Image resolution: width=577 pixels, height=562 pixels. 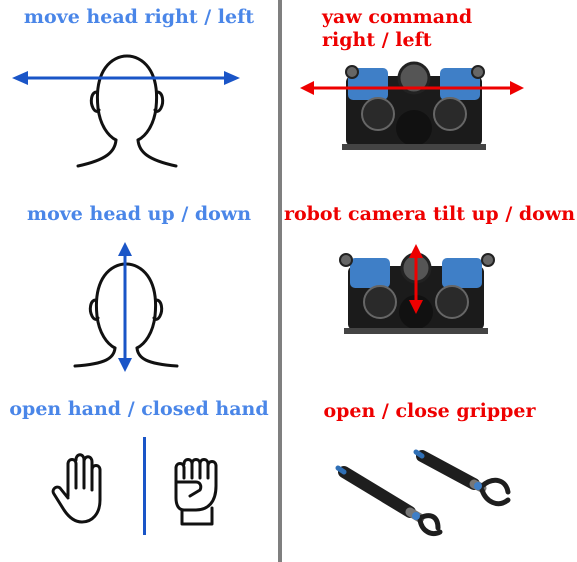 What do you see at coordinates (423, 492) in the screenshot?
I see `gripper-image` at bounding box center [423, 492].